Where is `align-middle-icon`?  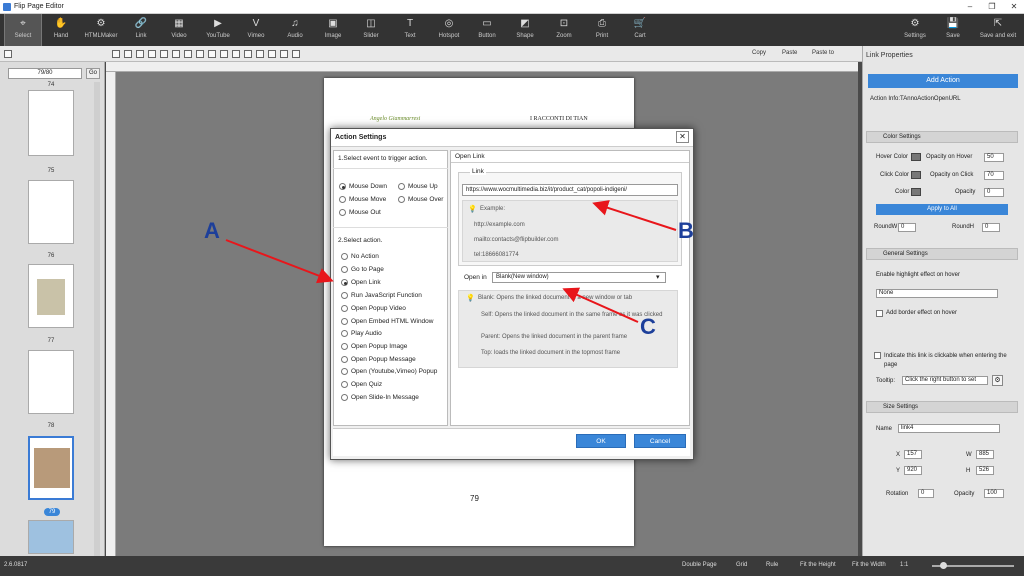
align-middle-icon is located at coordinates (164, 54).